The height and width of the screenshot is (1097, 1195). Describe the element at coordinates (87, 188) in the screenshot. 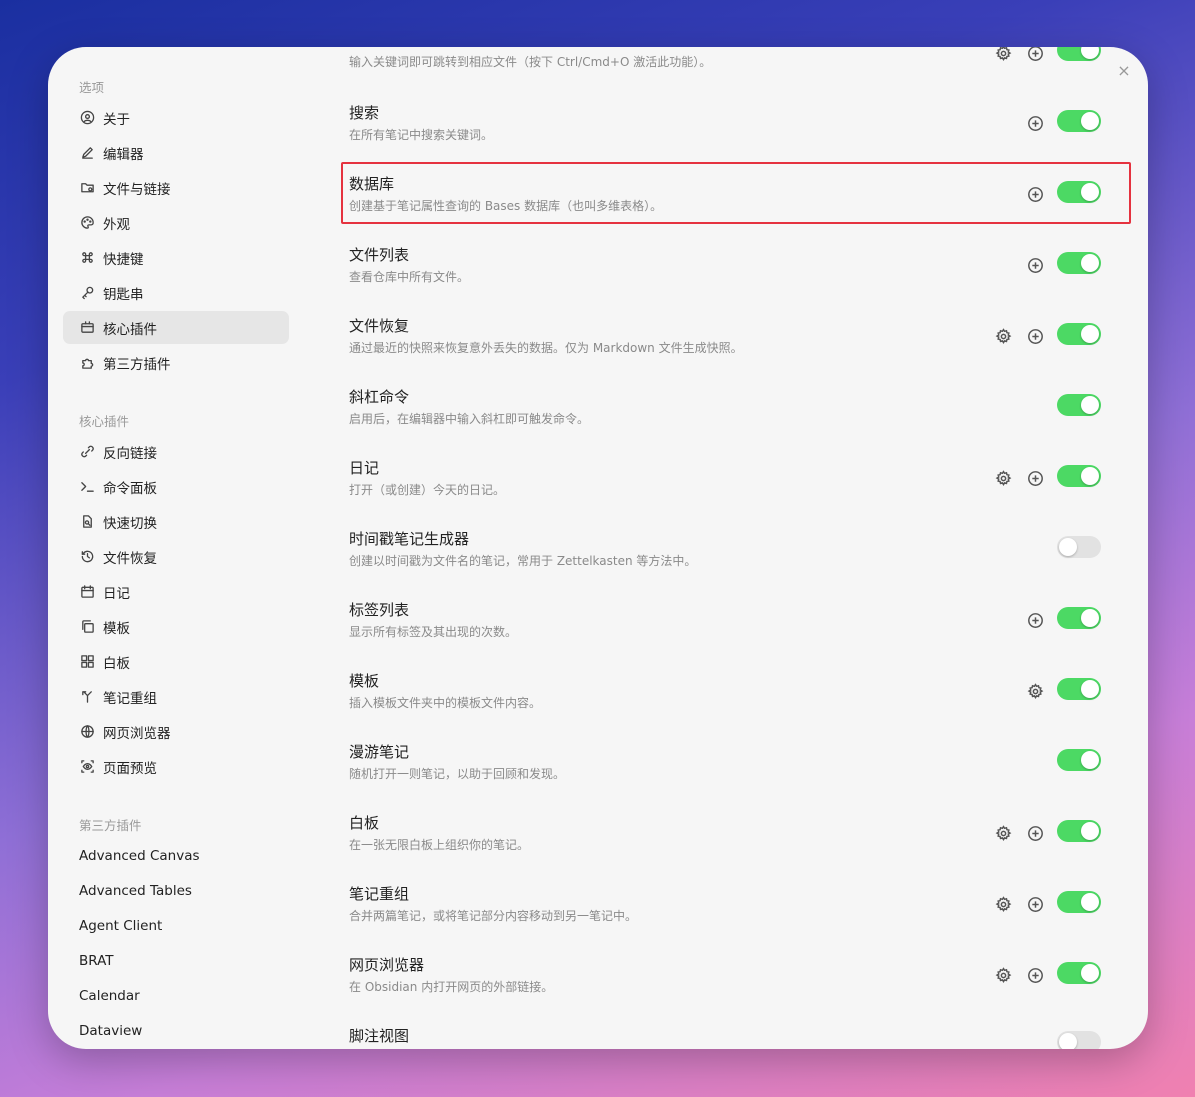

I see `folder-link-icon` at that location.